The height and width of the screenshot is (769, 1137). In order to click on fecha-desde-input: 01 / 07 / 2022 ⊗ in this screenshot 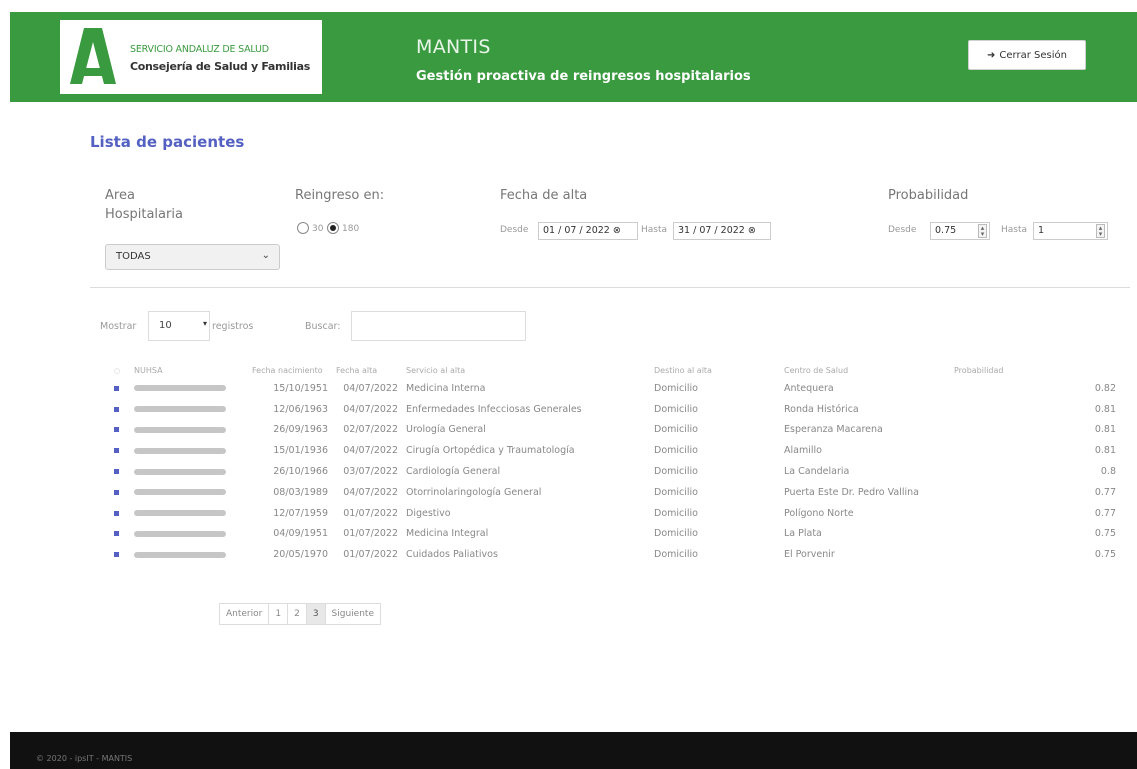, I will do `click(588, 231)`.